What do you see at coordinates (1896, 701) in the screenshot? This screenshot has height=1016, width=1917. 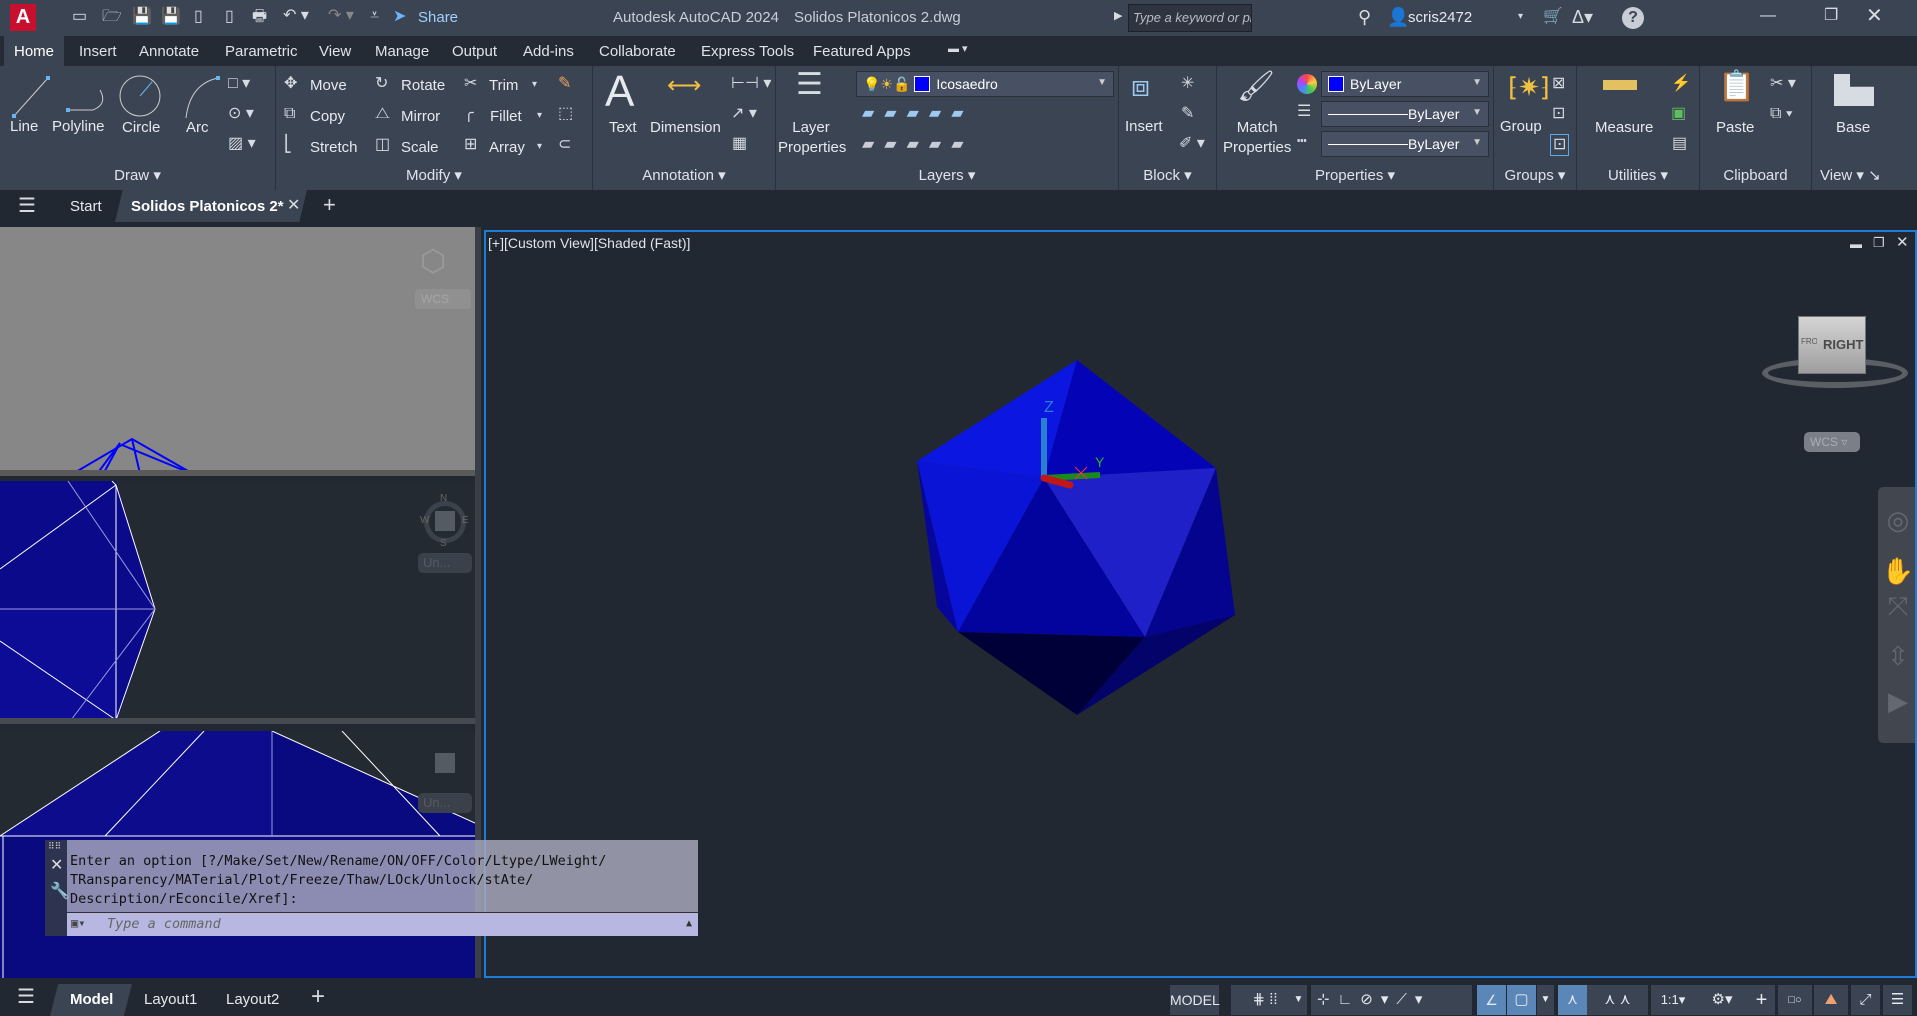 I see `showmotion-icon: ▶` at bounding box center [1896, 701].